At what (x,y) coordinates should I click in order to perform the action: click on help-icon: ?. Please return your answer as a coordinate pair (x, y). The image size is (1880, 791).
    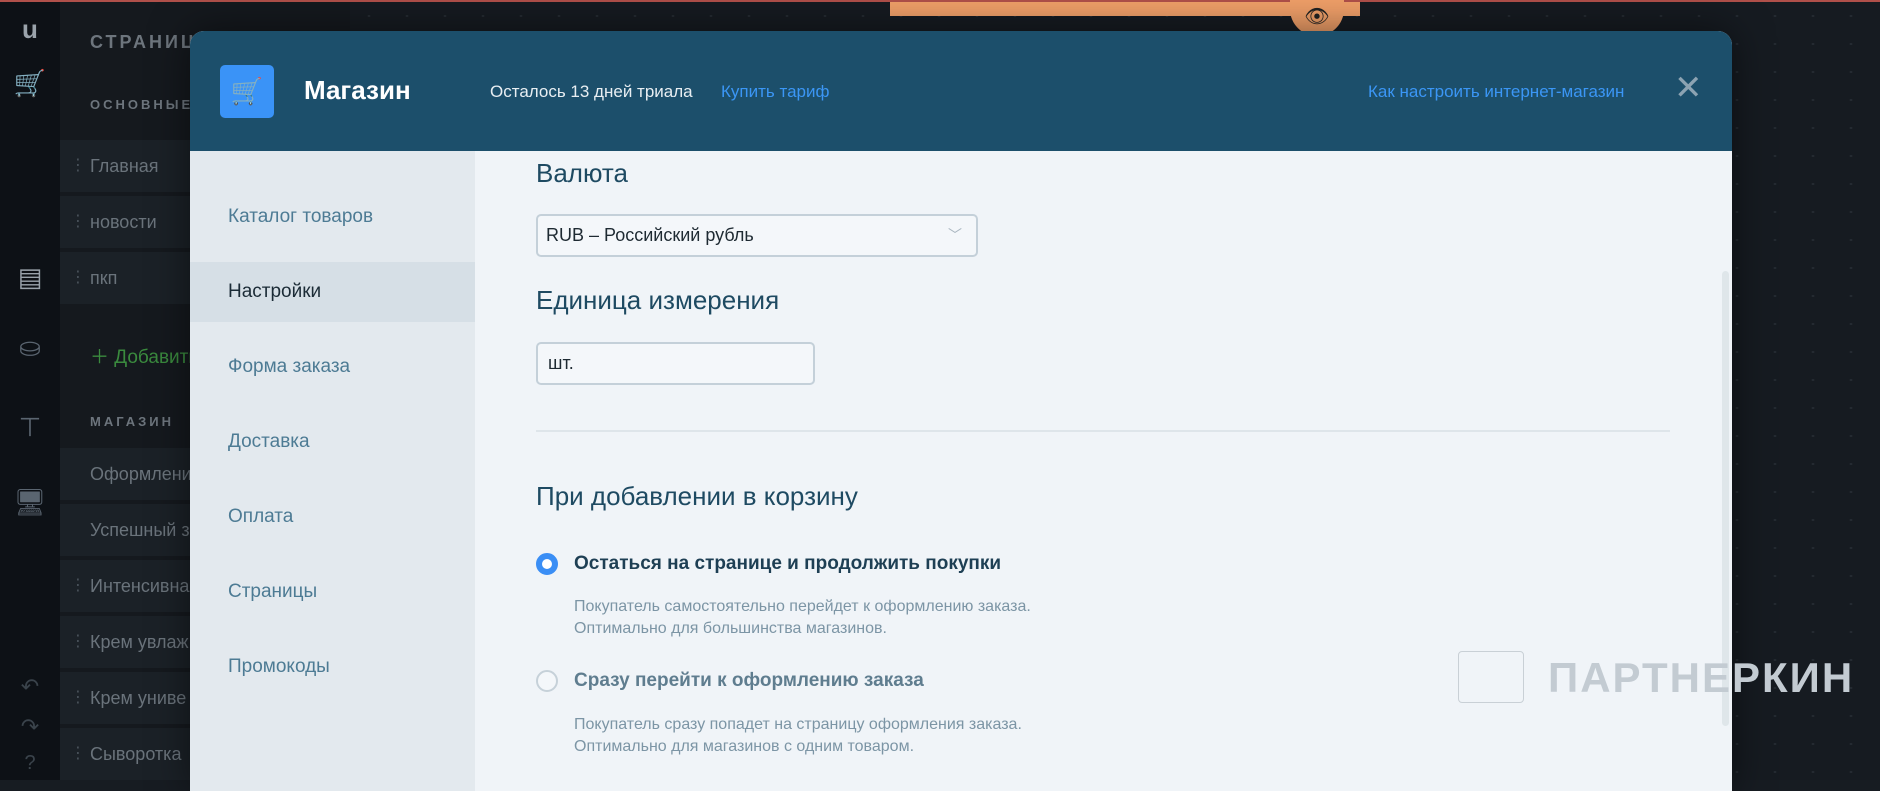
    Looking at the image, I should click on (30, 763).